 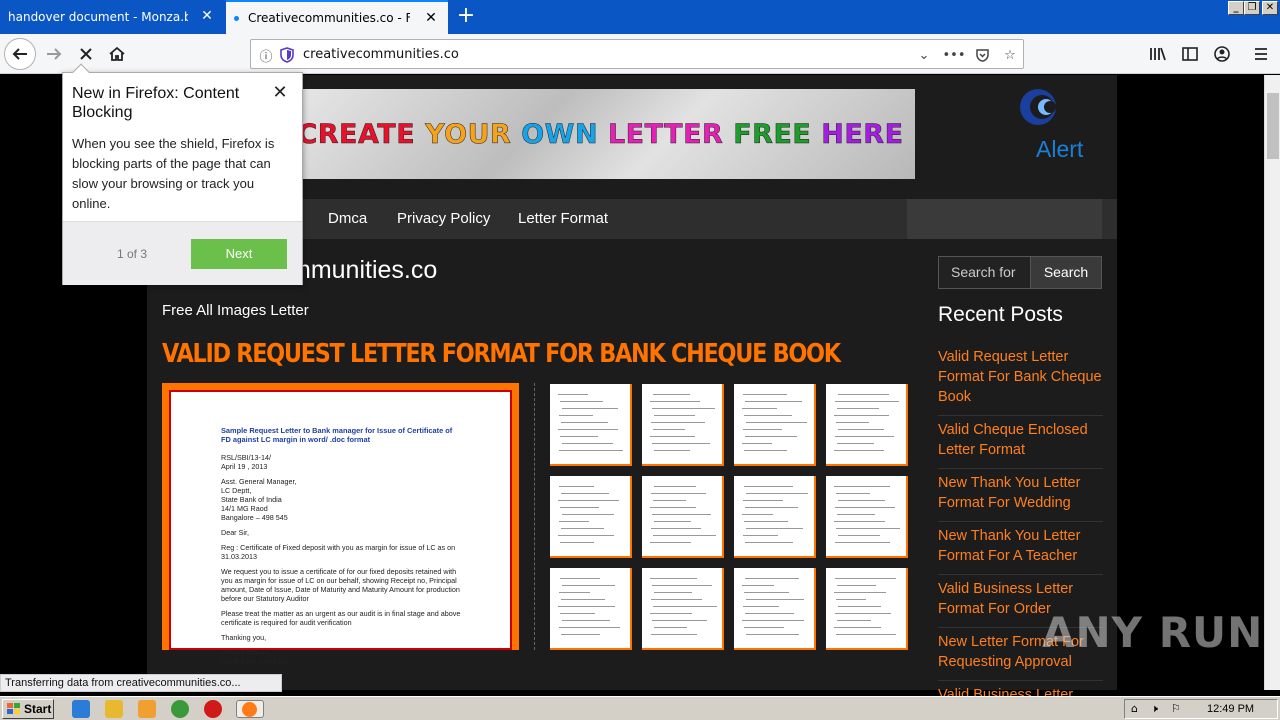 I want to click on tab-handover-document: handover document - Monza.berglauf- ✕, so click(x=112, y=17).